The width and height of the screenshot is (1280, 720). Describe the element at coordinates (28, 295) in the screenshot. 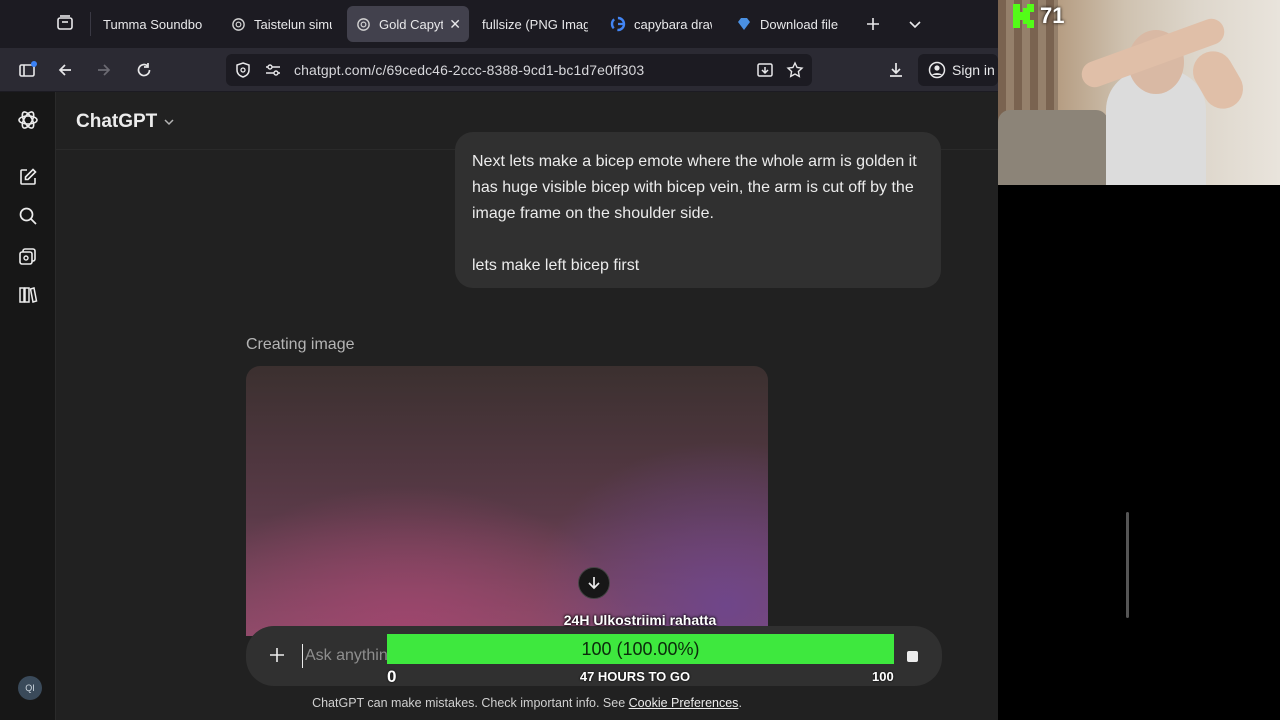

I see `library-books-icon` at that location.